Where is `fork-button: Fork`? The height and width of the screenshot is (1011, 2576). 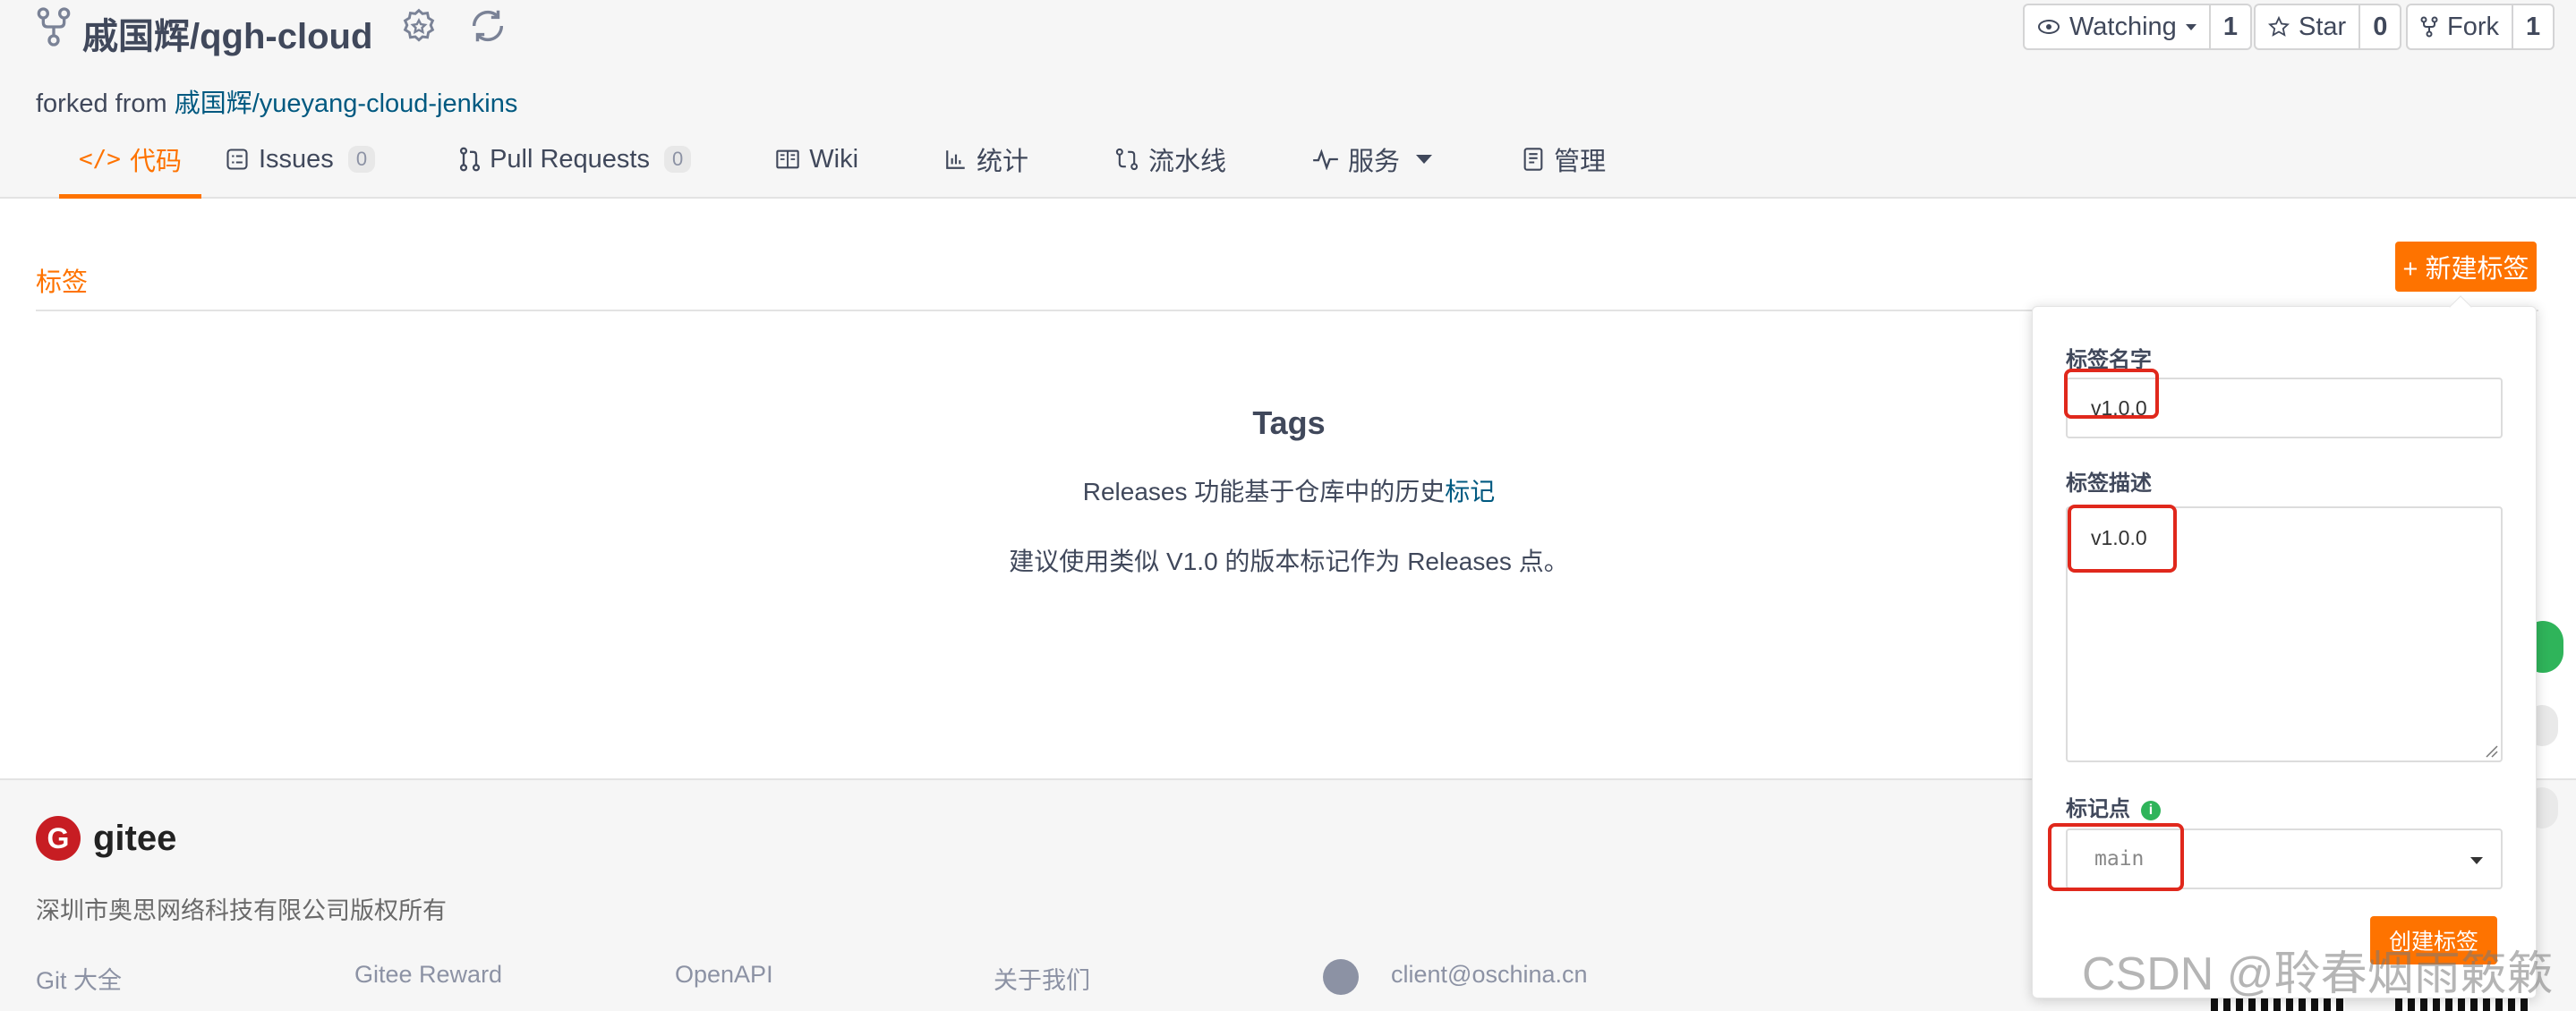 fork-button: Fork is located at coordinates (2460, 27).